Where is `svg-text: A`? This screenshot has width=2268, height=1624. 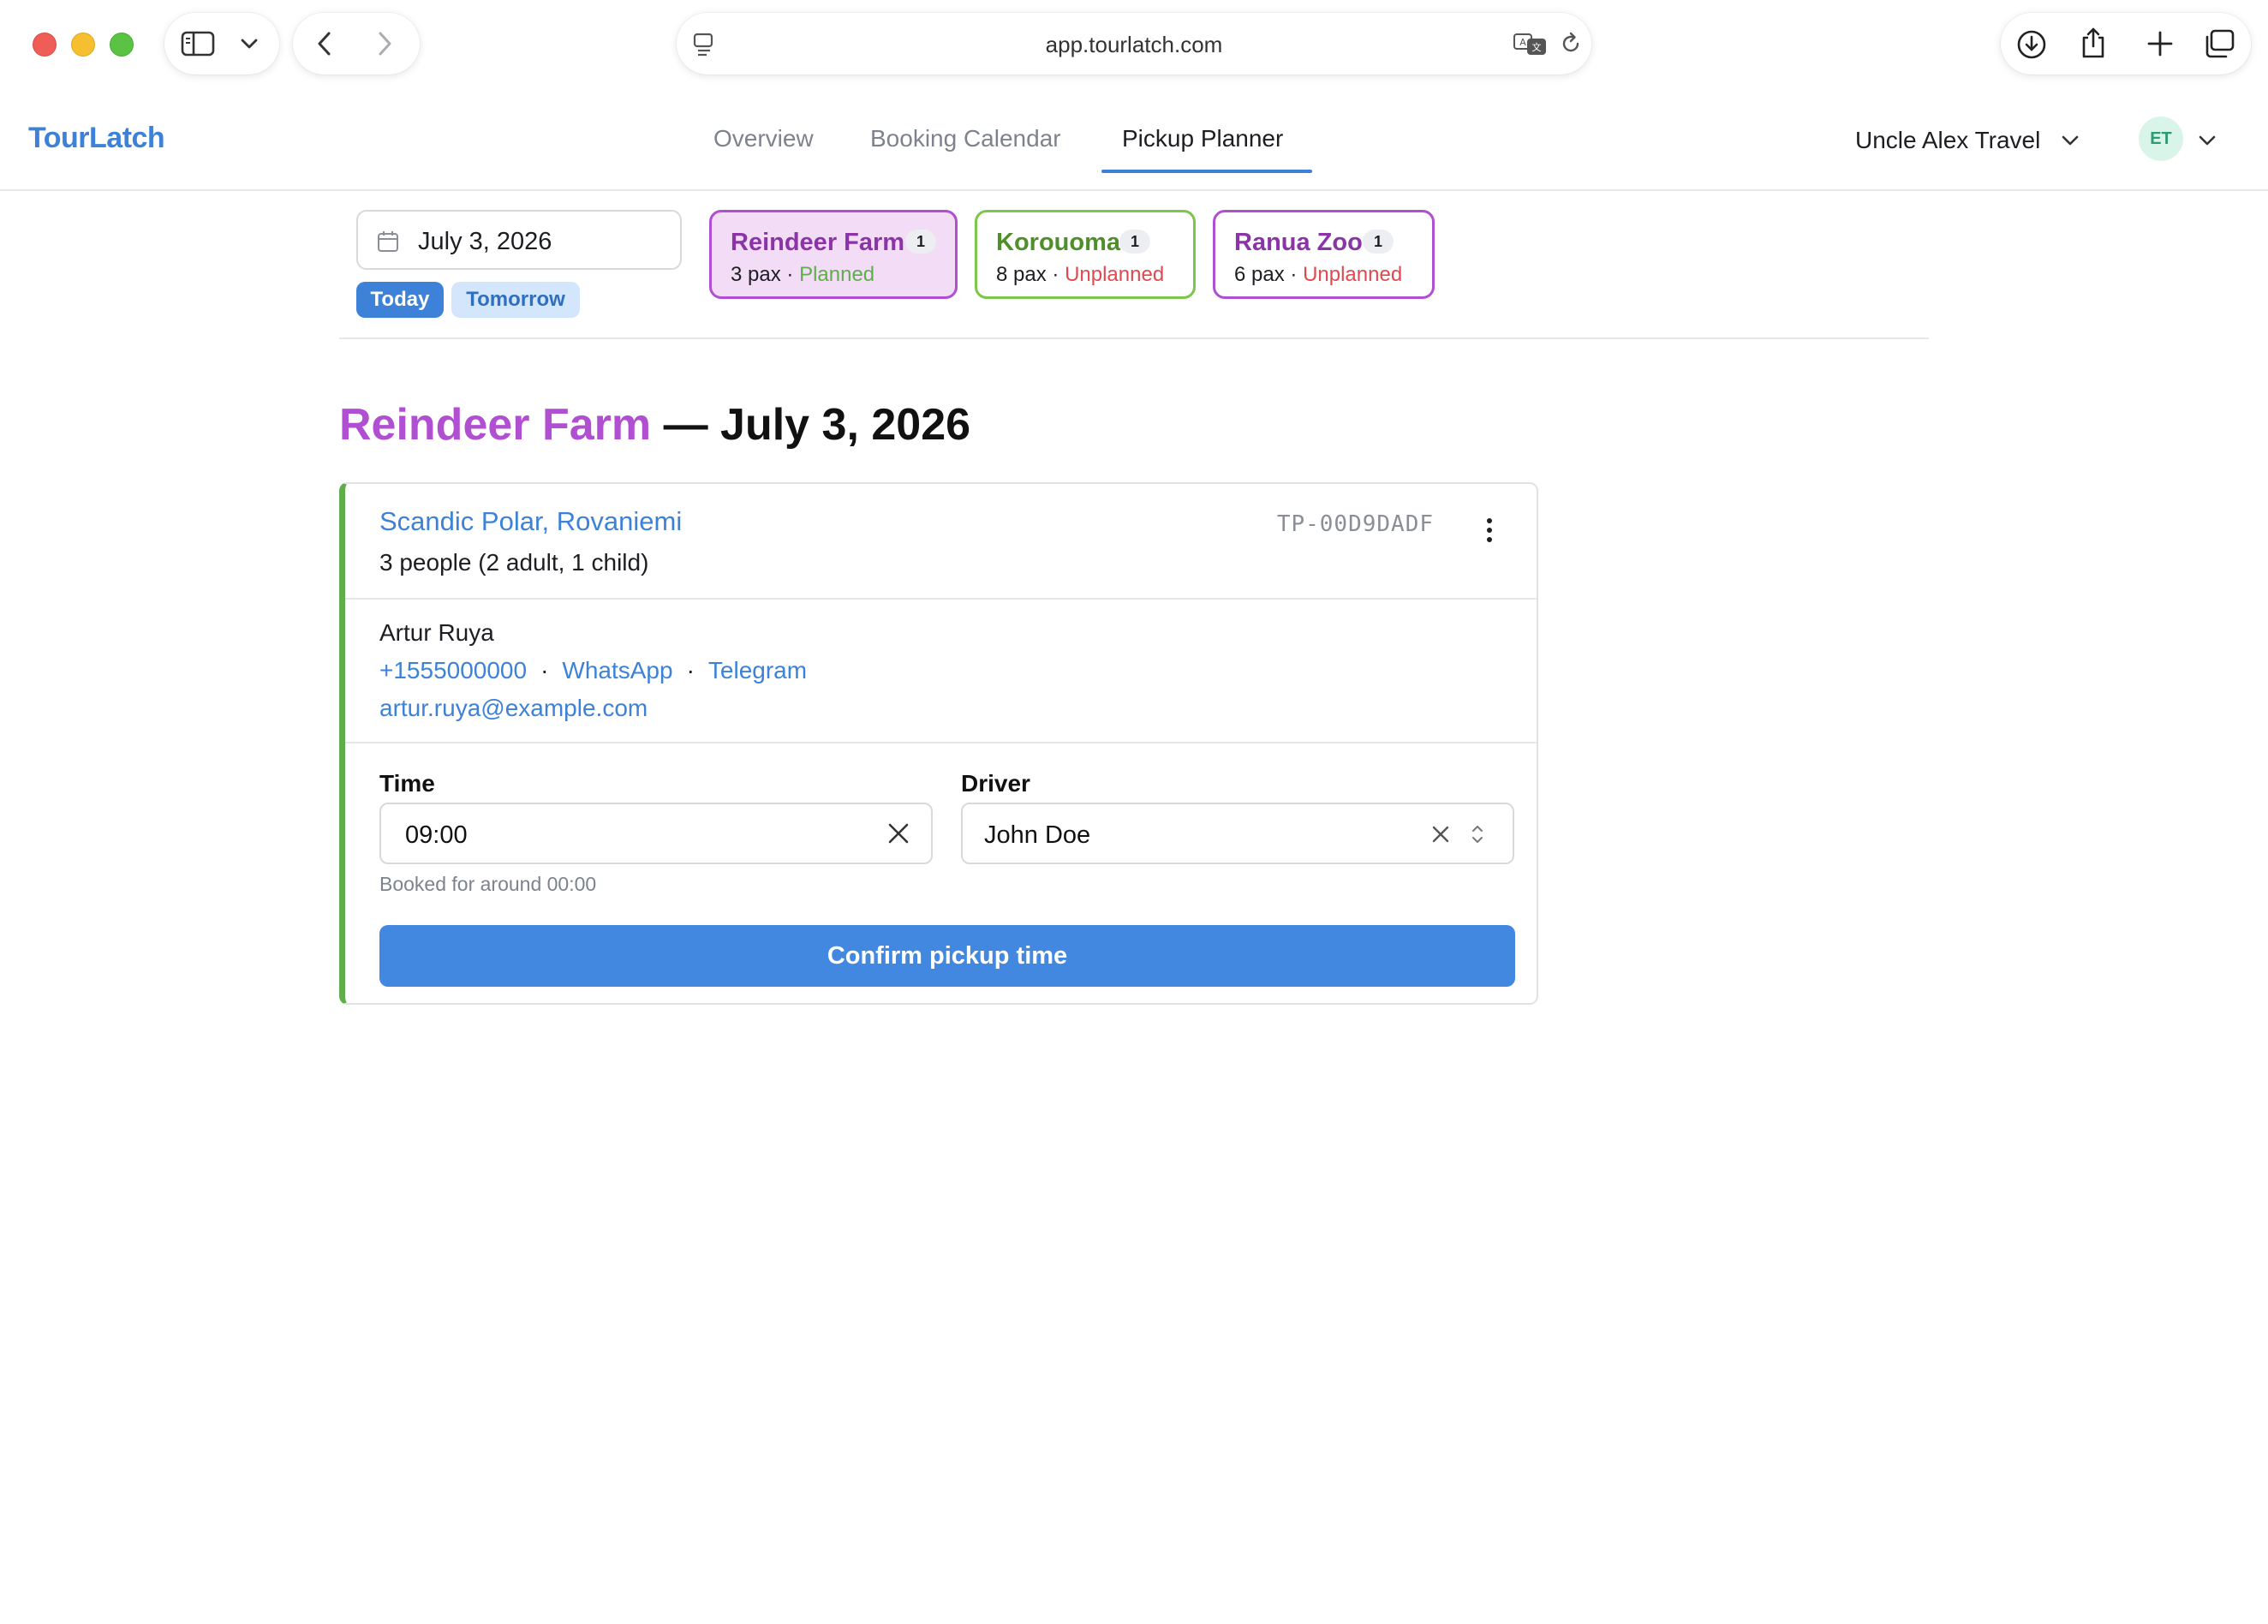
svg-text: A is located at coordinates (1522, 42).